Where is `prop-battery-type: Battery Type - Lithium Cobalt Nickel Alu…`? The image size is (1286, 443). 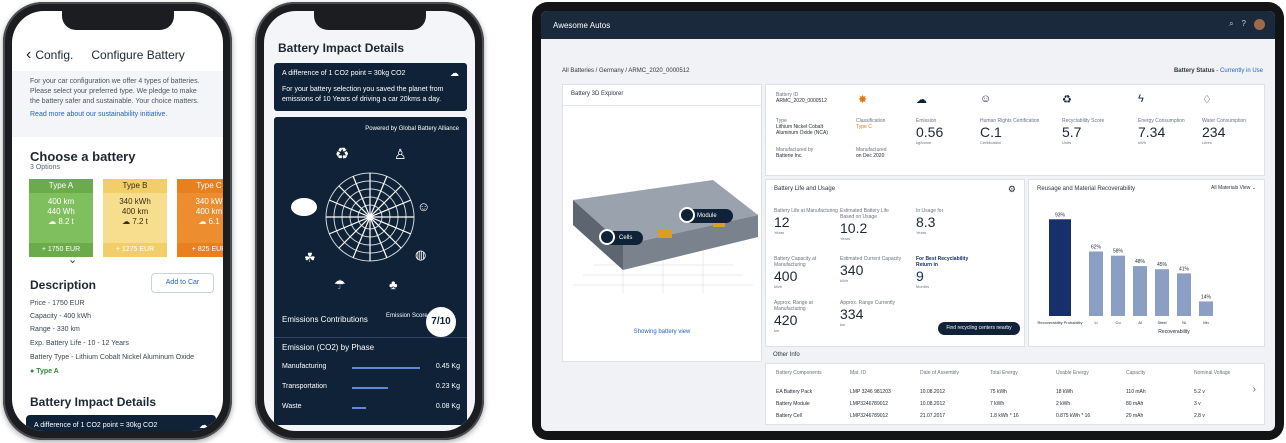 prop-battery-type: Battery Type - Lithium Cobalt Nickel Alu… is located at coordinates (112, 357).